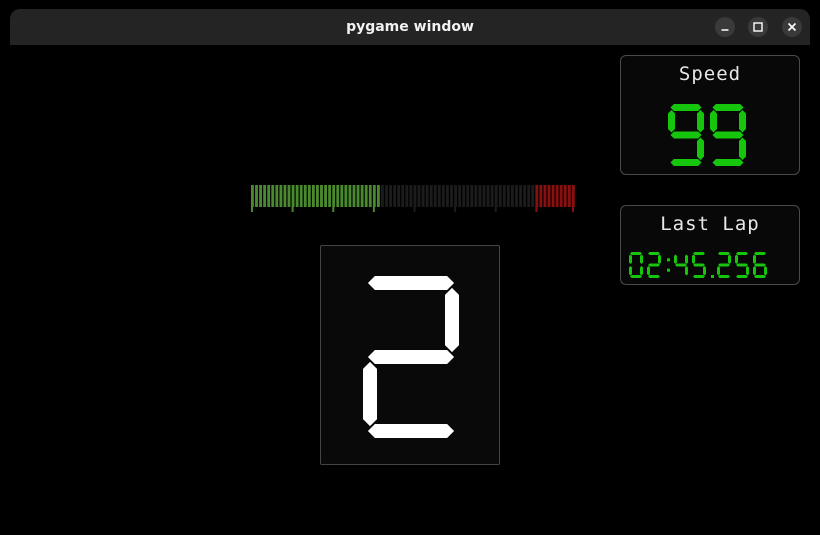 The height and width of the screenshot is (535, 820). What do you see at coordinates (792, 27) in the screenshot?
I see `close-button` at bounding box center [792, 27].